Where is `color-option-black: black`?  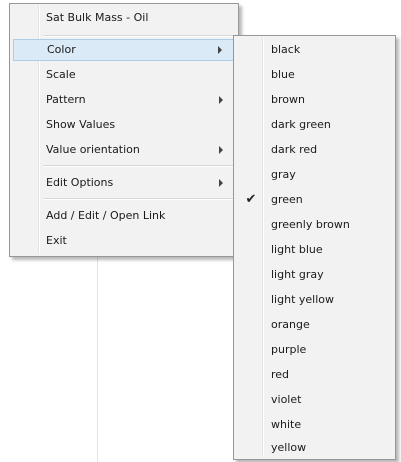
color-option-black: black is located at coordinates (314, 50).